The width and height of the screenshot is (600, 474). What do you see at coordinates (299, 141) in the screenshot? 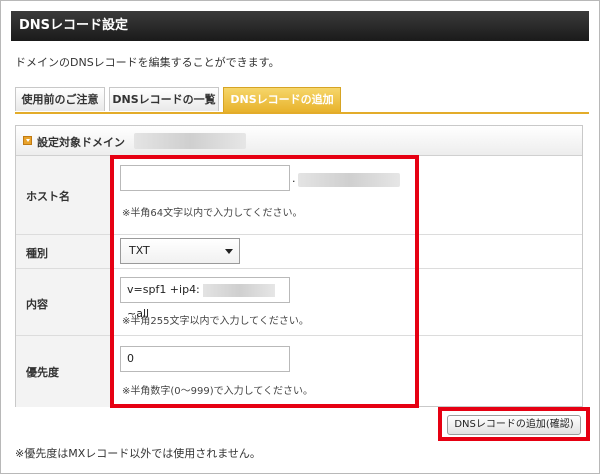
I see `section-header: 設定対象ドメイン` at bounding box center [299, 141].